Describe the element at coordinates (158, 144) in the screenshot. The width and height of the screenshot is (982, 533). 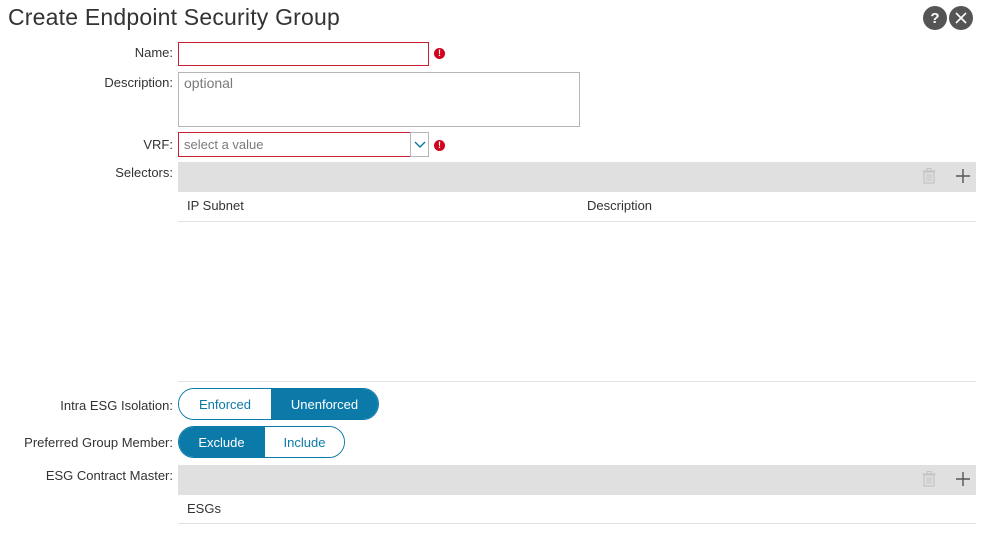
I see `vrf-label: VRF:` at that location.